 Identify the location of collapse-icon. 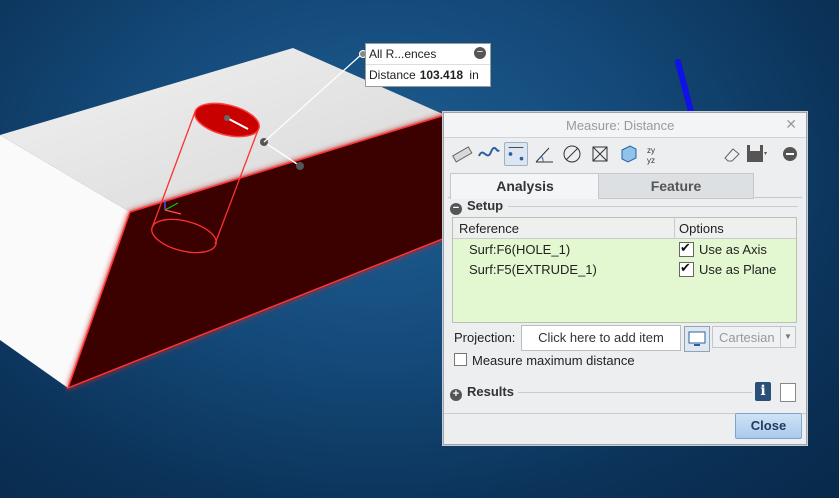
(790, 154).